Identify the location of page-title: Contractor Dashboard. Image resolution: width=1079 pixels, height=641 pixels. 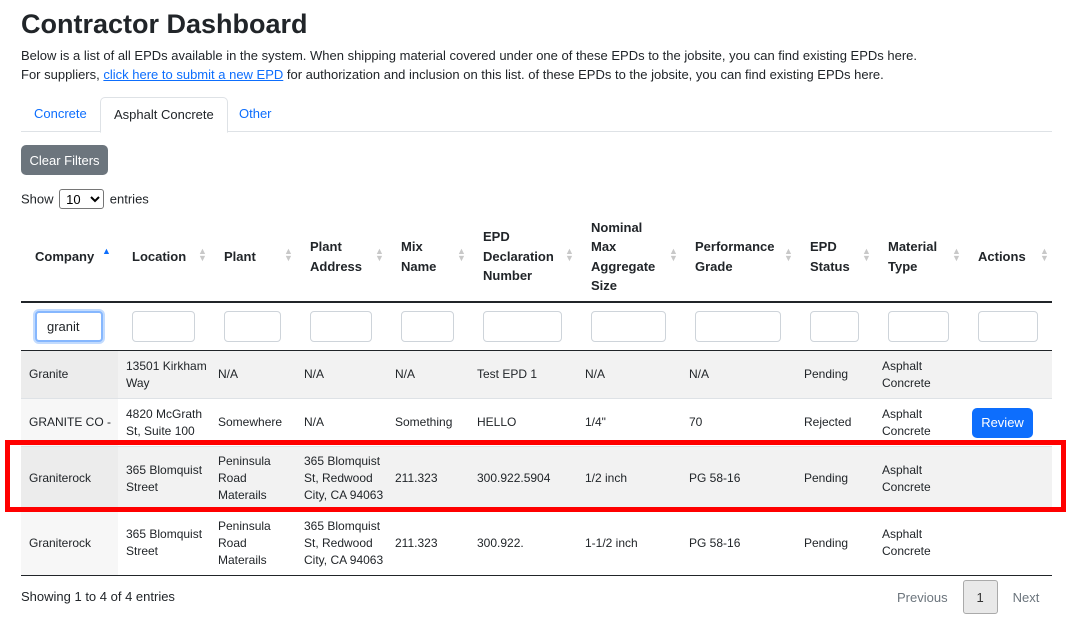
(164, 24).